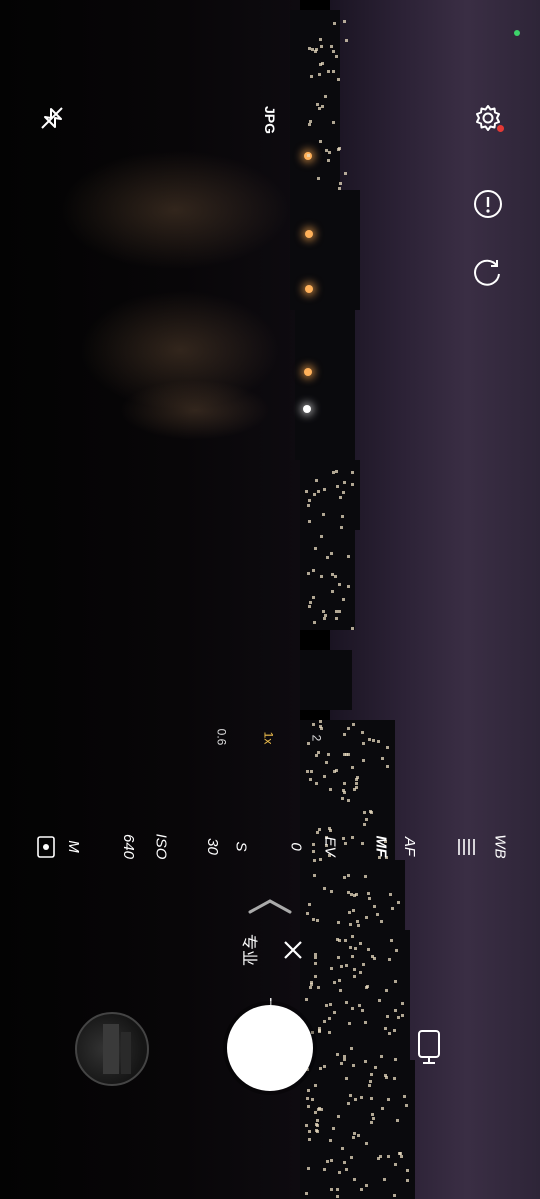  I want to click on mf-toggle: MF, so click(381, 847).